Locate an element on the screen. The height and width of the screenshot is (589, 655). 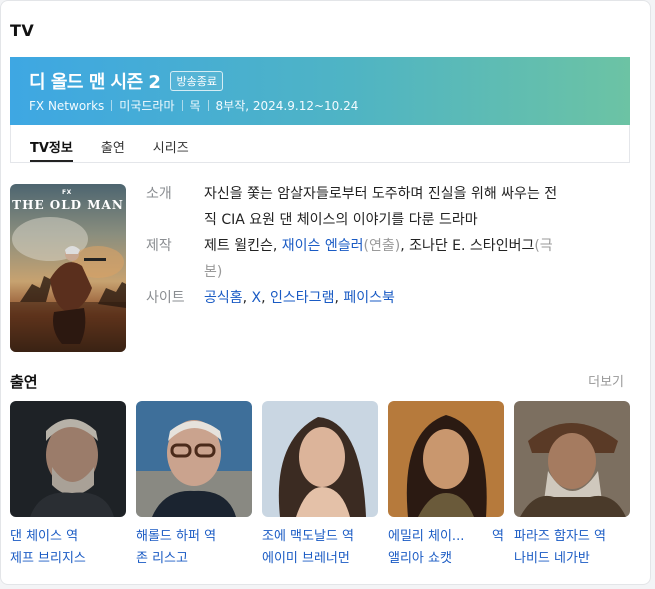
cast-item: 조에 맥도날드 역 에이미 브레너먼 is located at coordinates (320, 483).